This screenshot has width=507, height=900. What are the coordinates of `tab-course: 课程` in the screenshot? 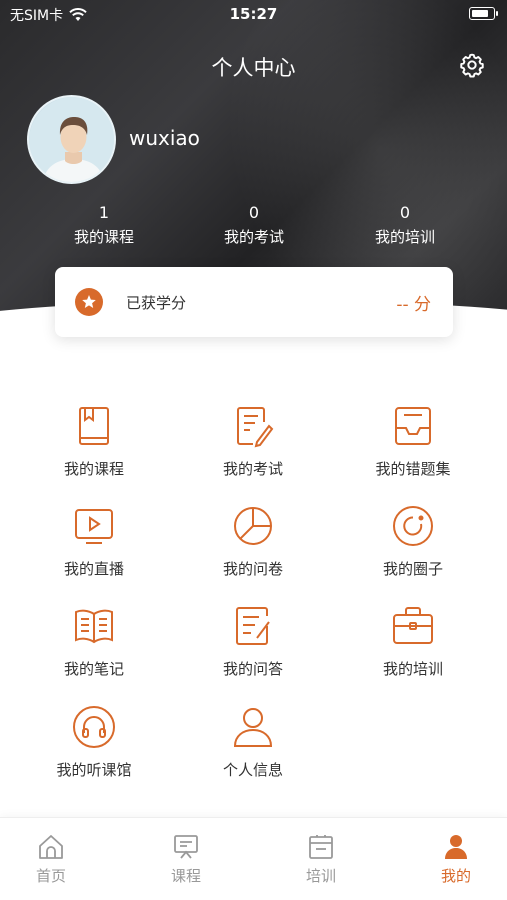 It's located at (186, 859).